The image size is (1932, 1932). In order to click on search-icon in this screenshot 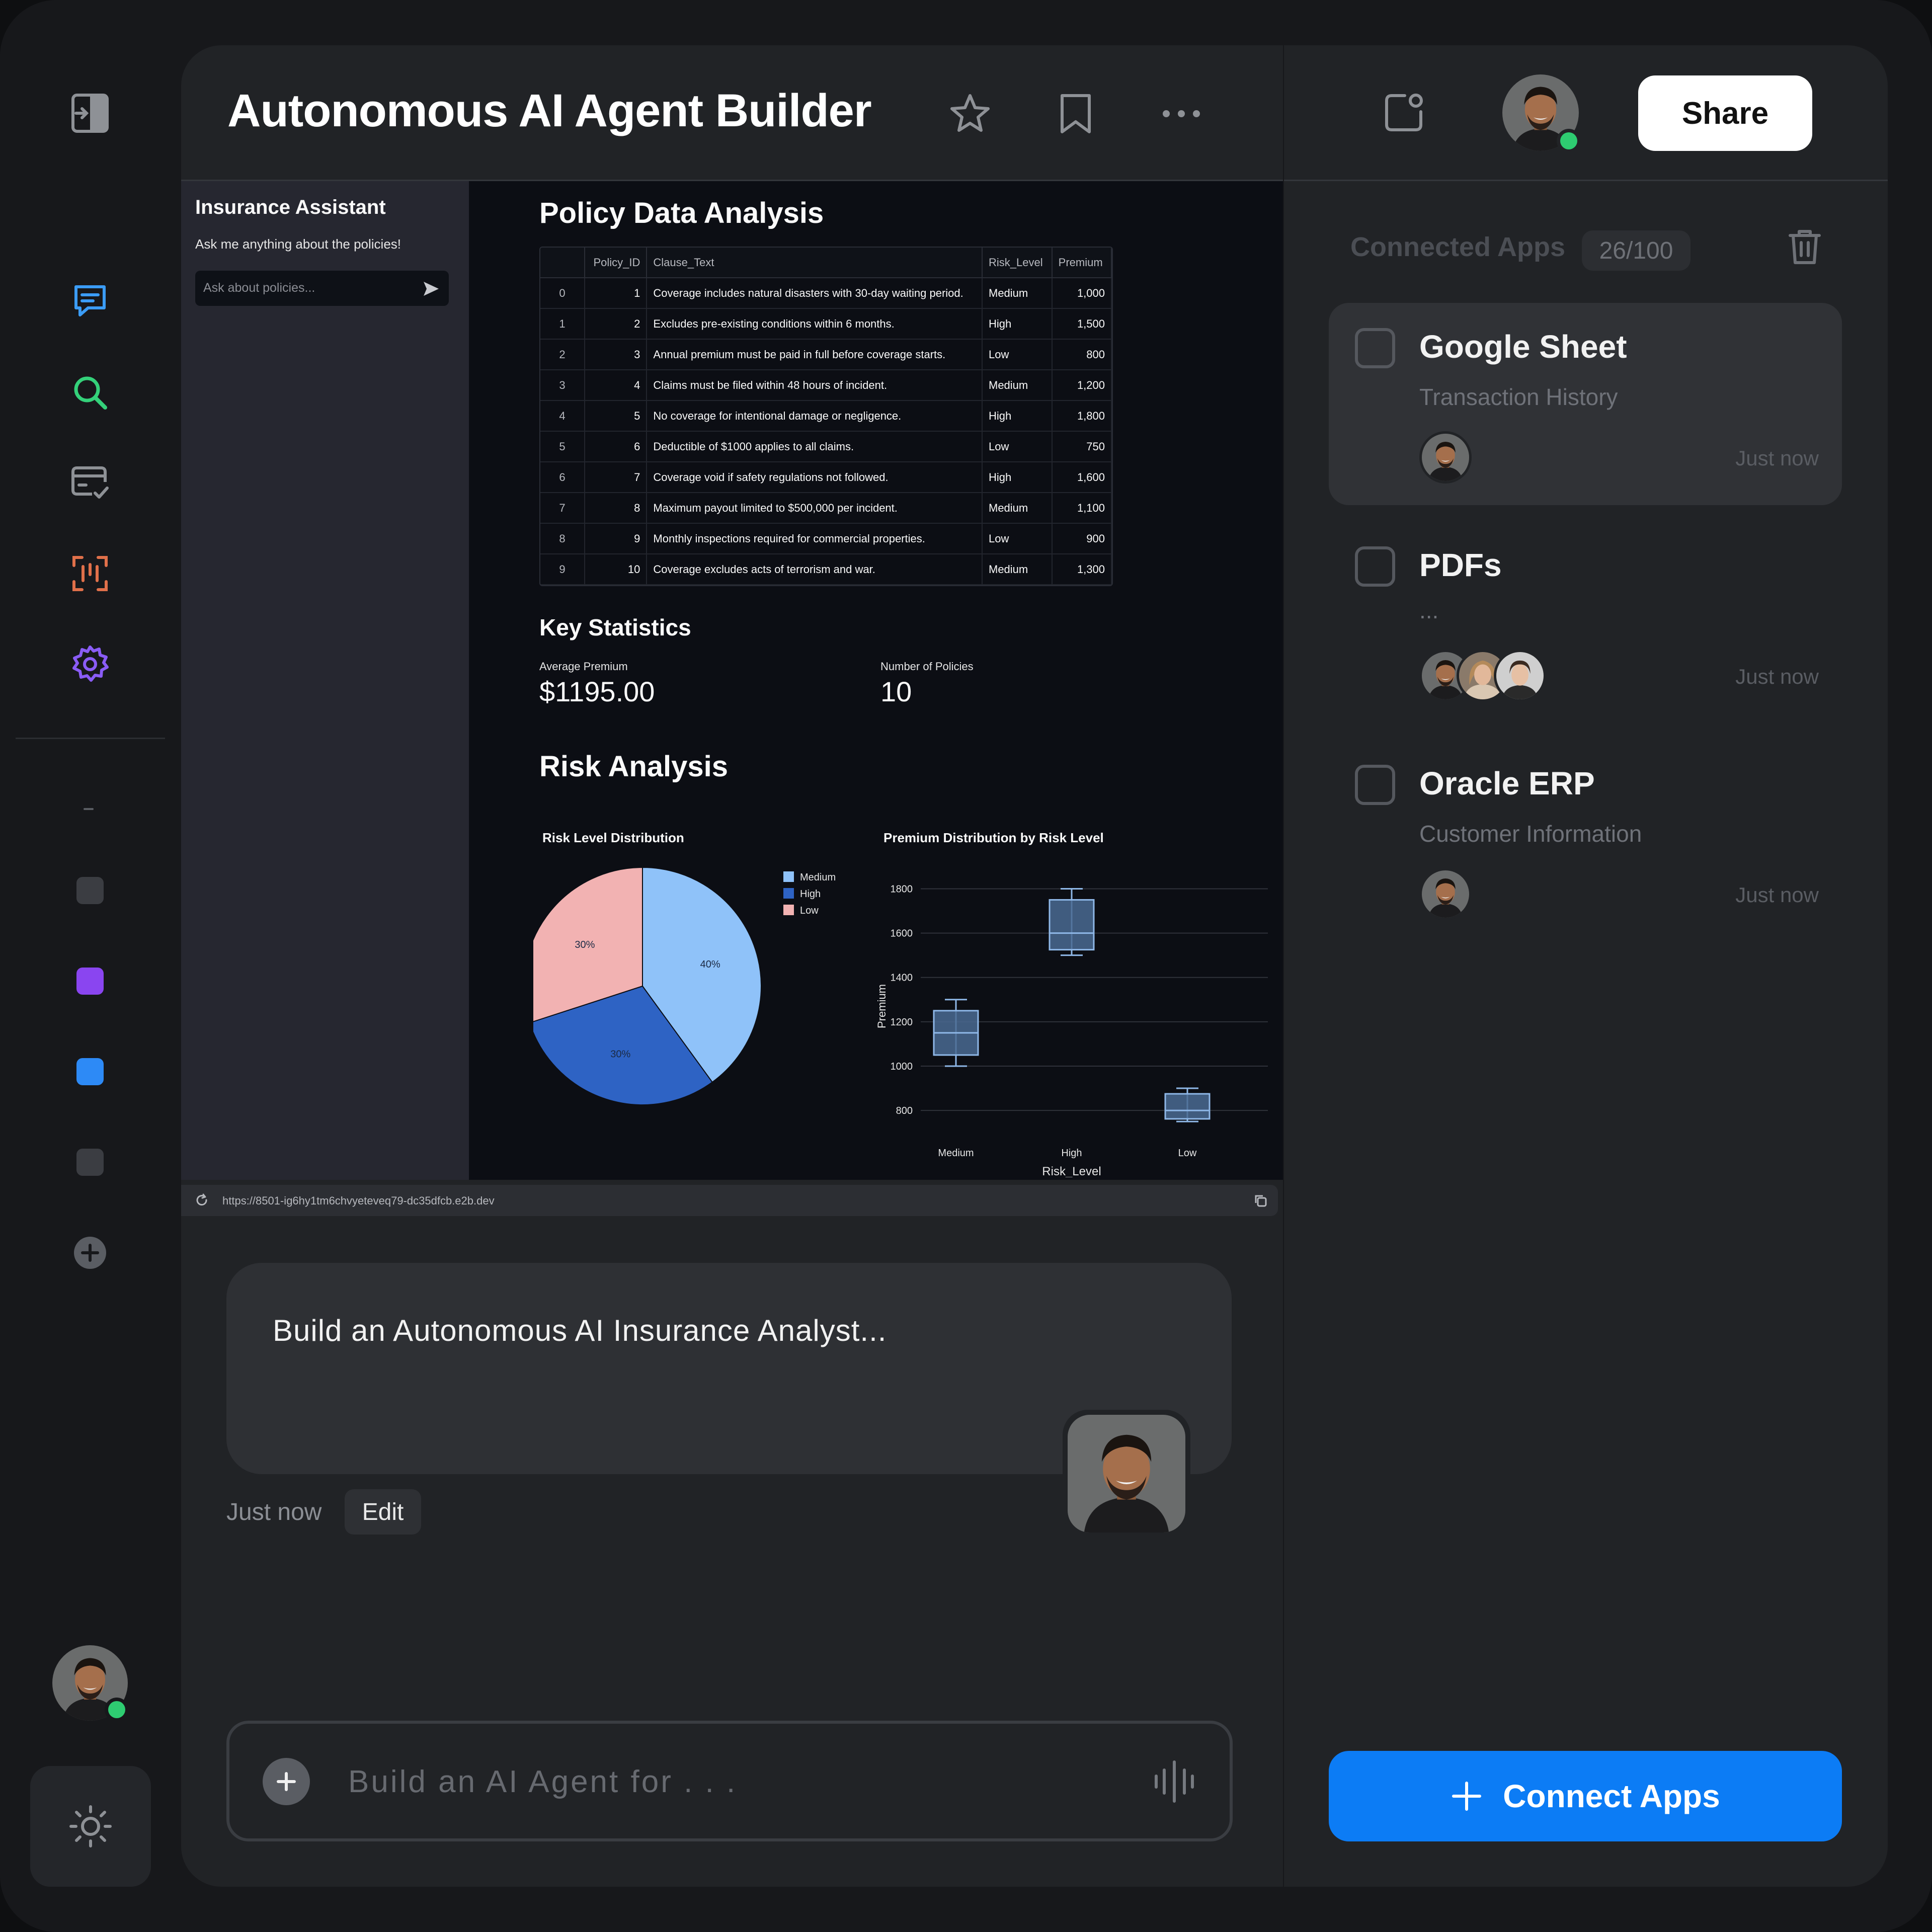, I will do `click(90, 392)`.